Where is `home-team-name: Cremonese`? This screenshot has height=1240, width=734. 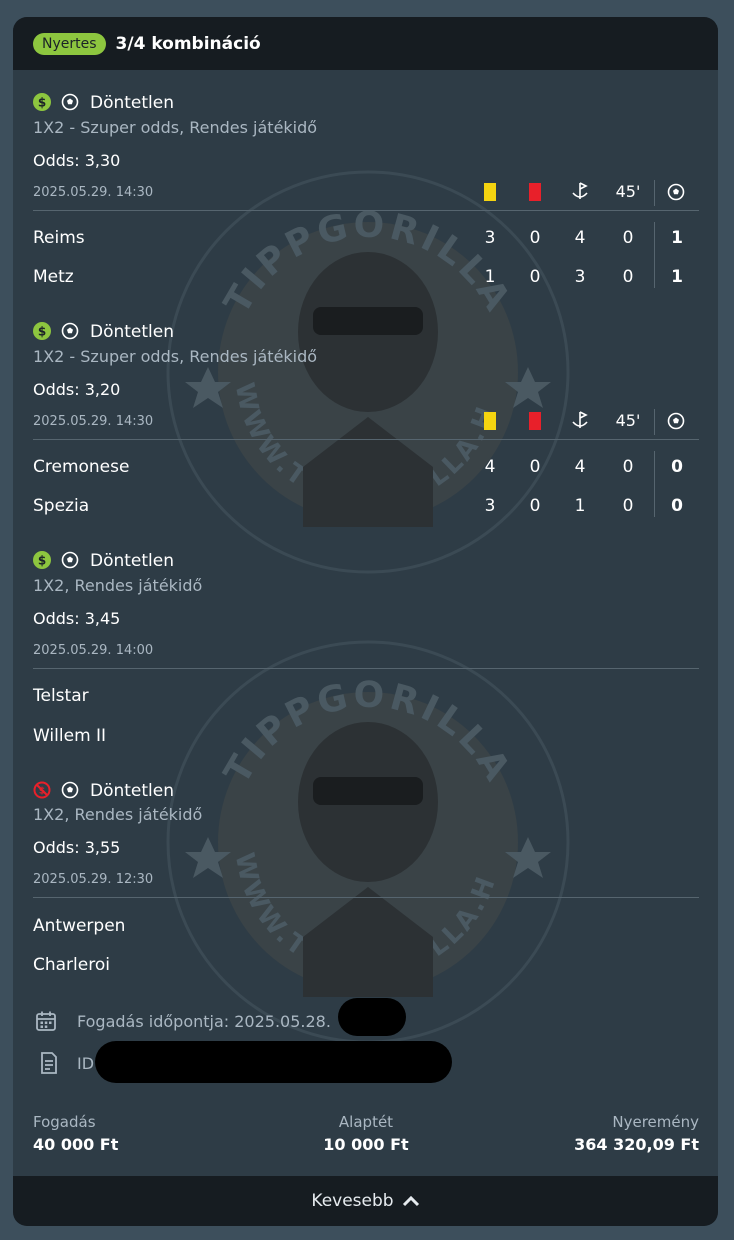
home-team-name: Cremonese is located at coordinates (81, 467).